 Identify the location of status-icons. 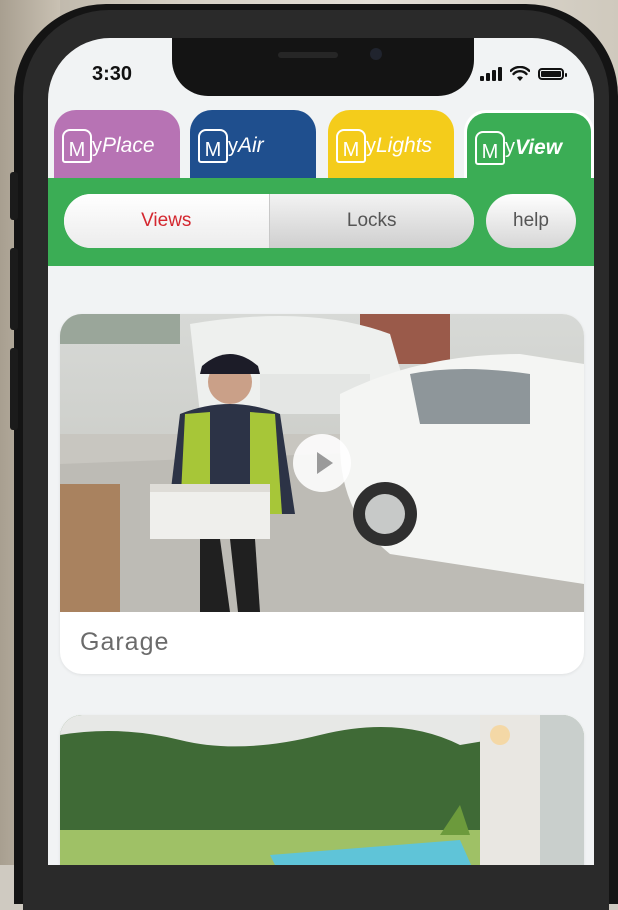
(523, 74).